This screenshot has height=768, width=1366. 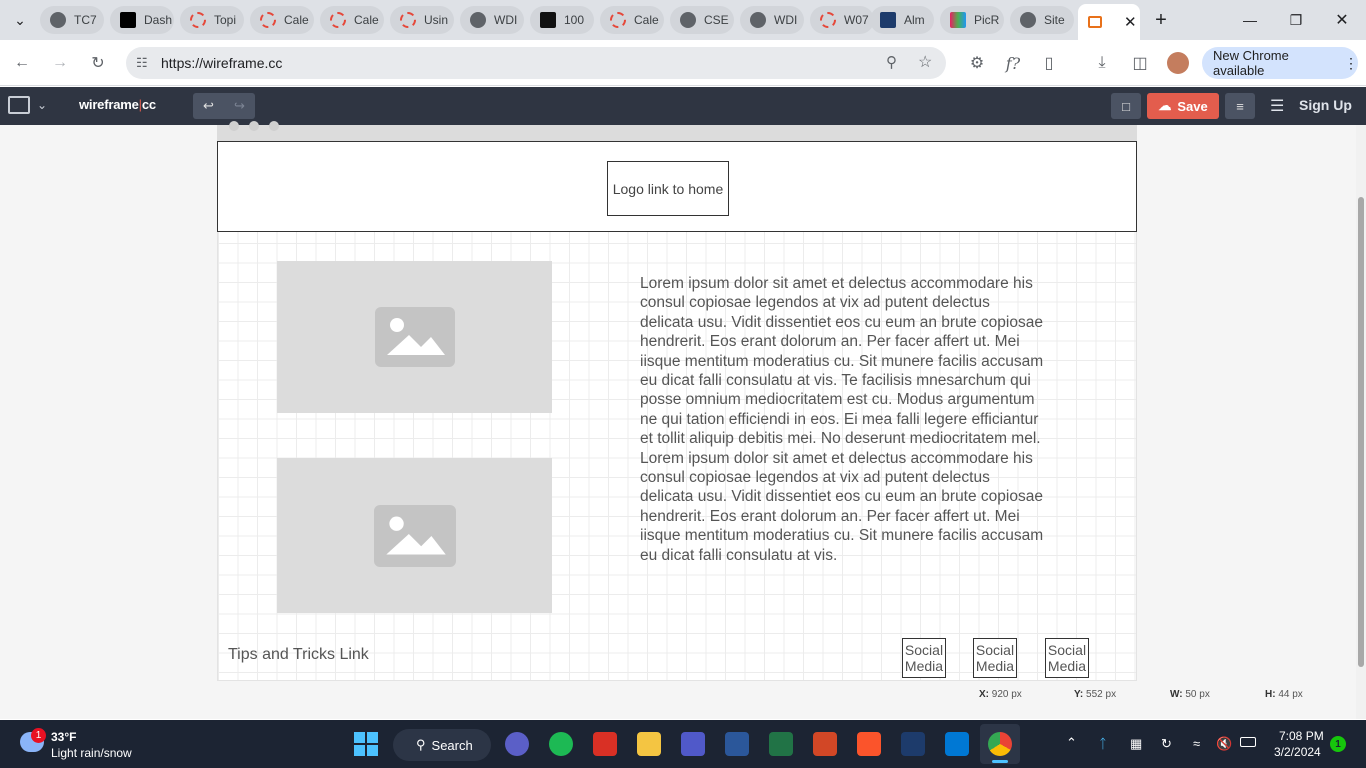 What do you see at coordinates (925, 62) in the screenshot?
I see `bookmark-star-icon: ☆` at bounding box center [925, 62].